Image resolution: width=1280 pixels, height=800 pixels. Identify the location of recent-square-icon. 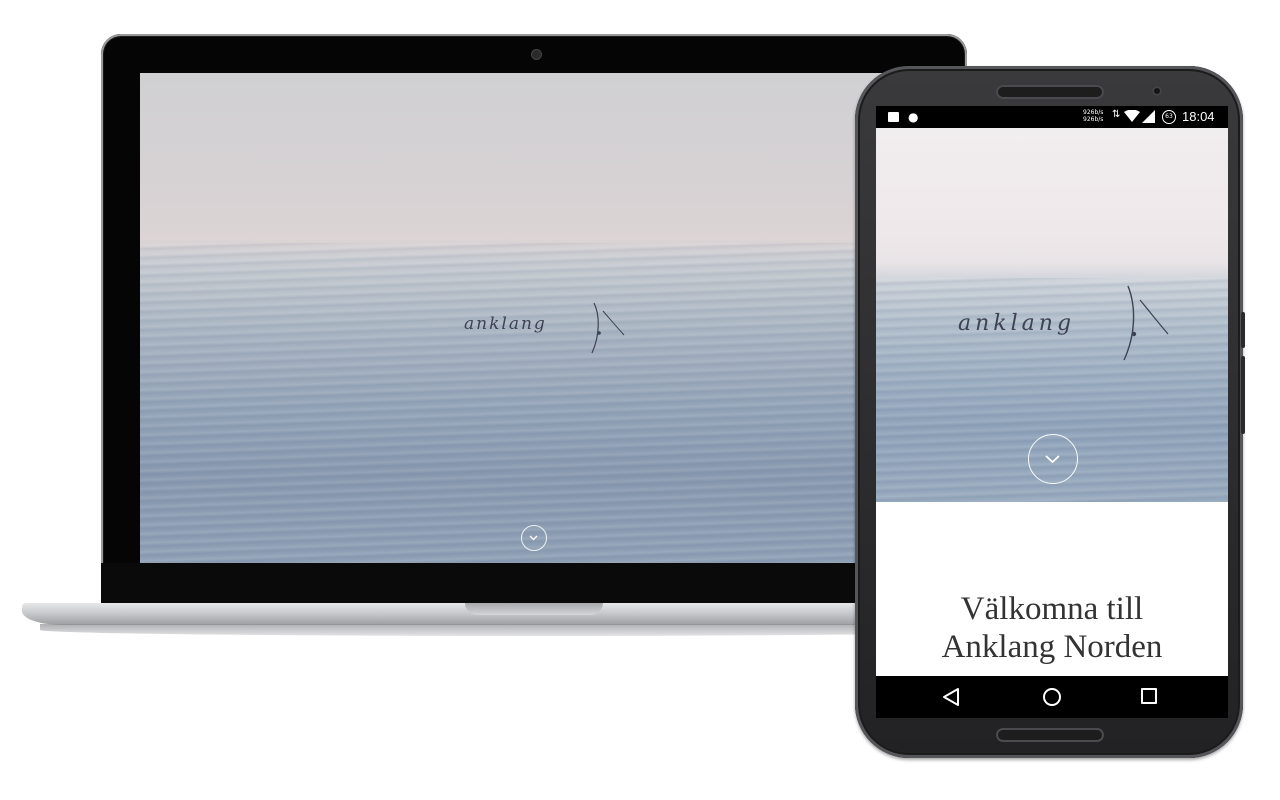
(1149, 696).